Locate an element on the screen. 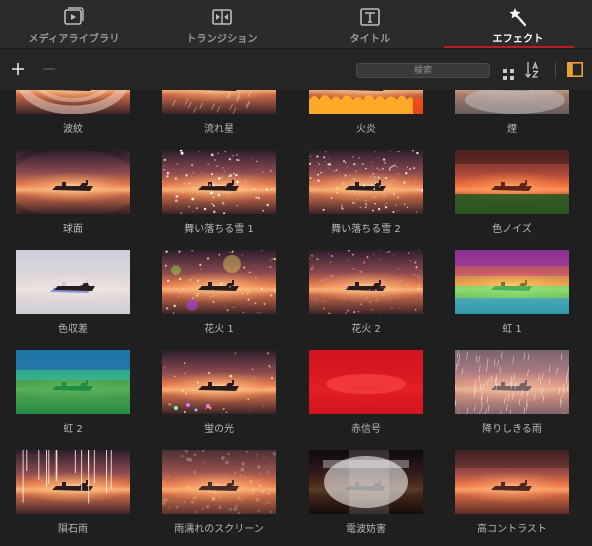 The width and height of the screenshot is (592, 546). tab-title: タイトル is located at coordinates (370, 24).